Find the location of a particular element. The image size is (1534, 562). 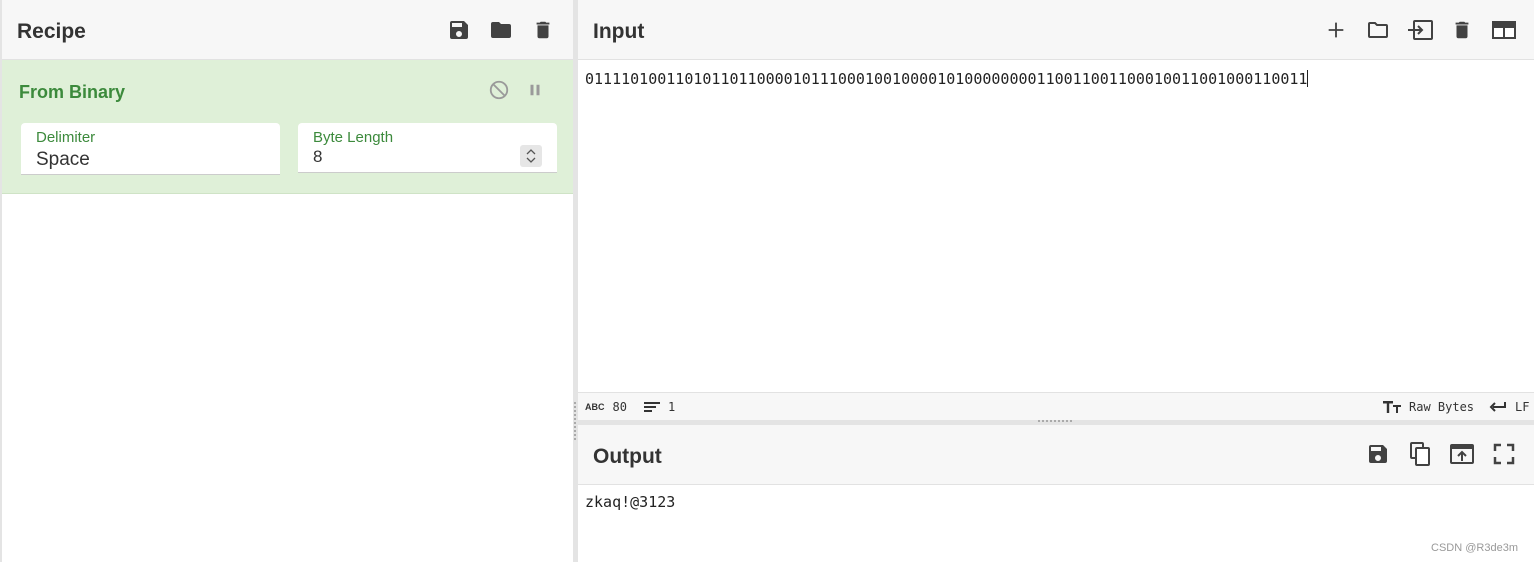

copy-output-icon is located at coordinates (1420, 454).